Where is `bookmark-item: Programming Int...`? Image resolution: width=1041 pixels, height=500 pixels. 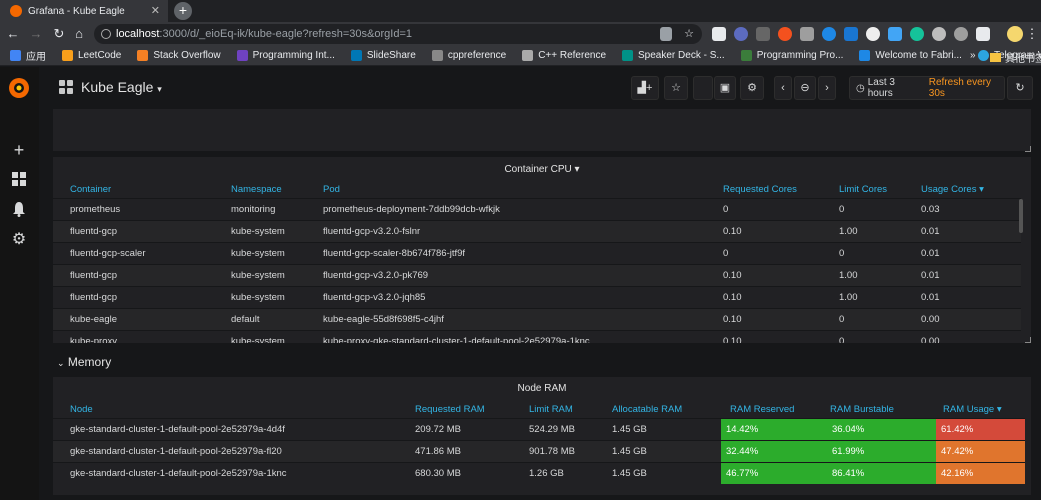 bookmark-item: Programming Int... is located at coordinates (285, 55).